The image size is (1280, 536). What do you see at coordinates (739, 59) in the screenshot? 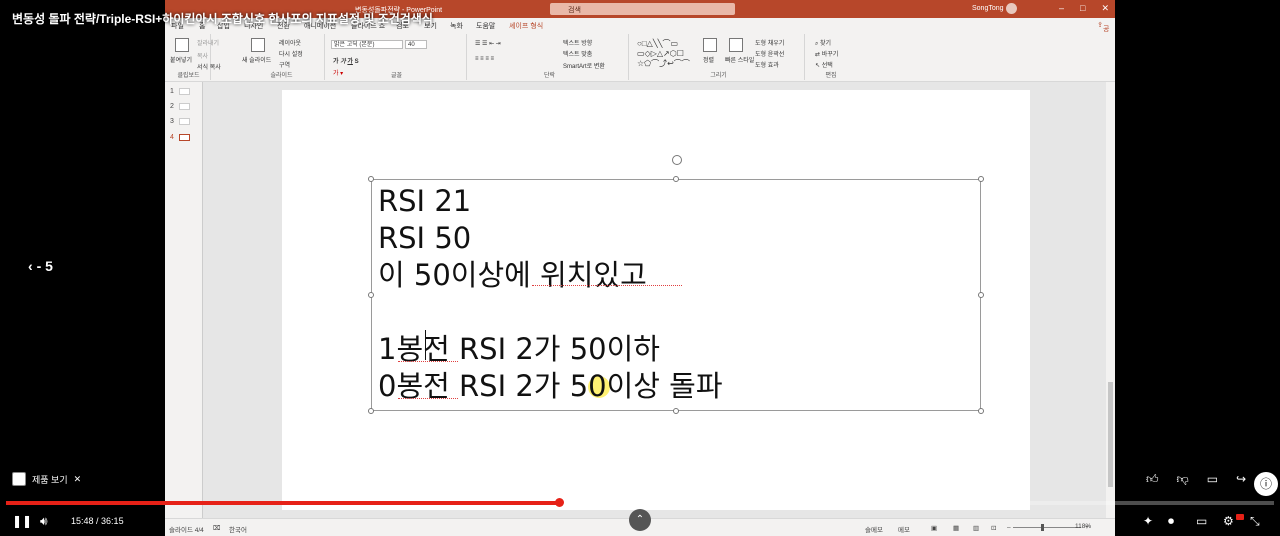
I see `quick-styles-button: 빠른 스타일` at bounding box center [739, 59].